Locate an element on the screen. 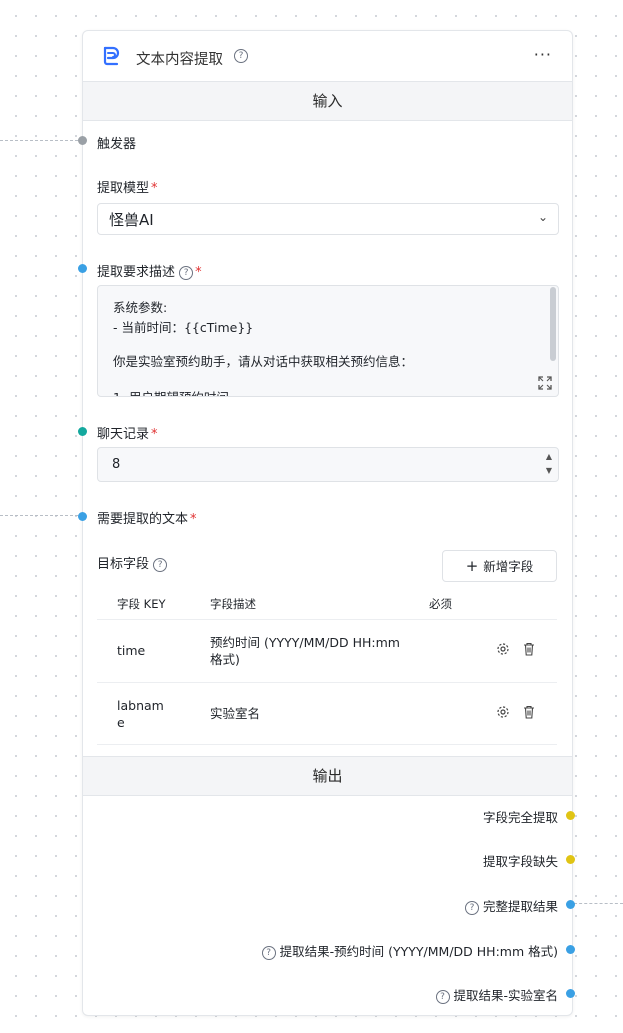 The height and width of the screenshot is (1033, 623). stepper-up-icon: ▲ is located at coordinates (549, 457).